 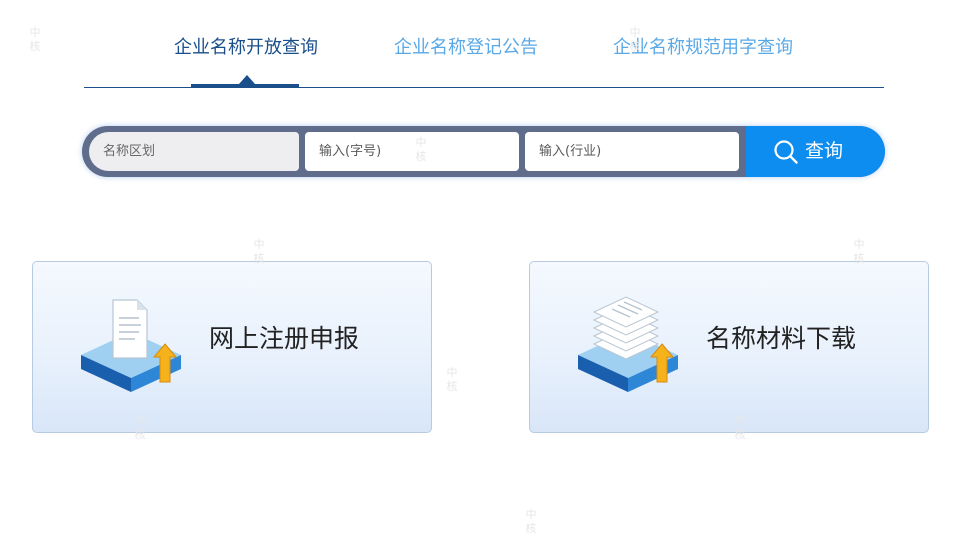 What do you see at coordinates (824, 151) in the screenshot?
I see `search-button-label: 查询` at bounding box center [824, 151].